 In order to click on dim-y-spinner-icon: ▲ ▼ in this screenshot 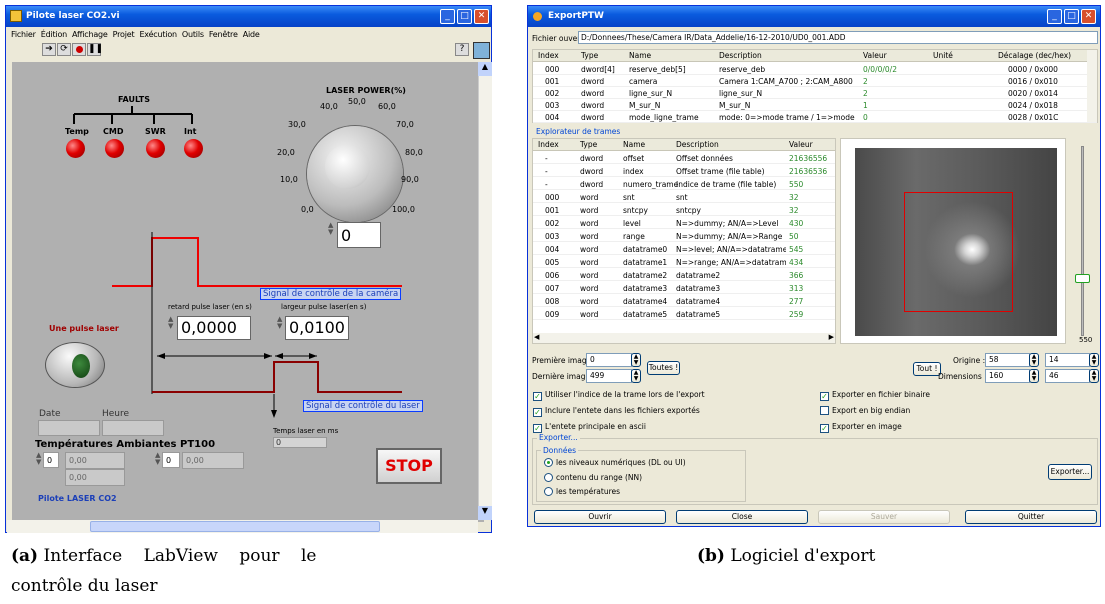, I will do `click(1094, 376)`.